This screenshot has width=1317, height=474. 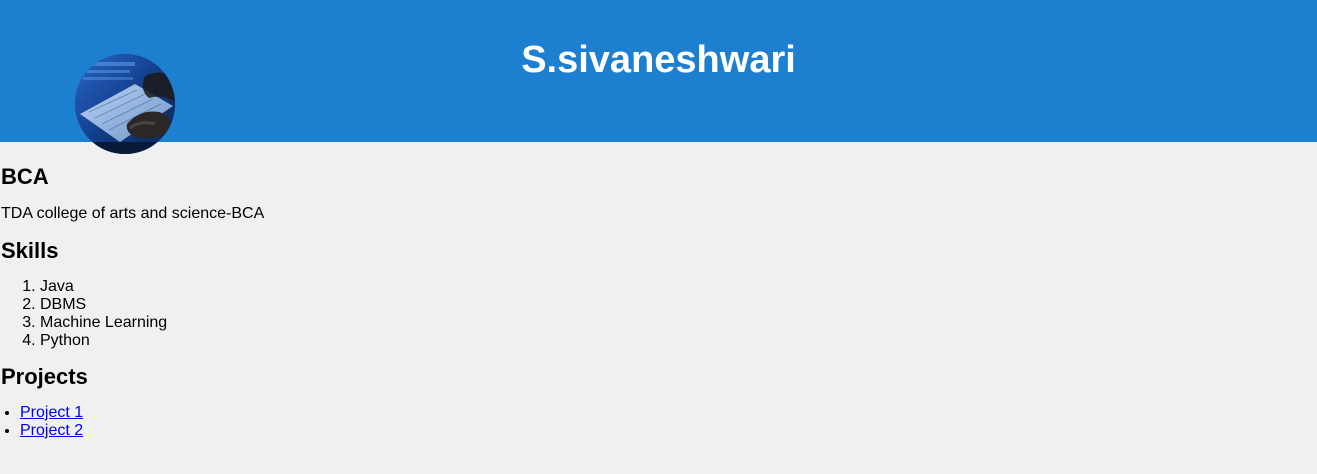 What do you see at coordinates (678, 341) in the screenshot?
I see `skill-item: Python` at bounding box center [678, 341].